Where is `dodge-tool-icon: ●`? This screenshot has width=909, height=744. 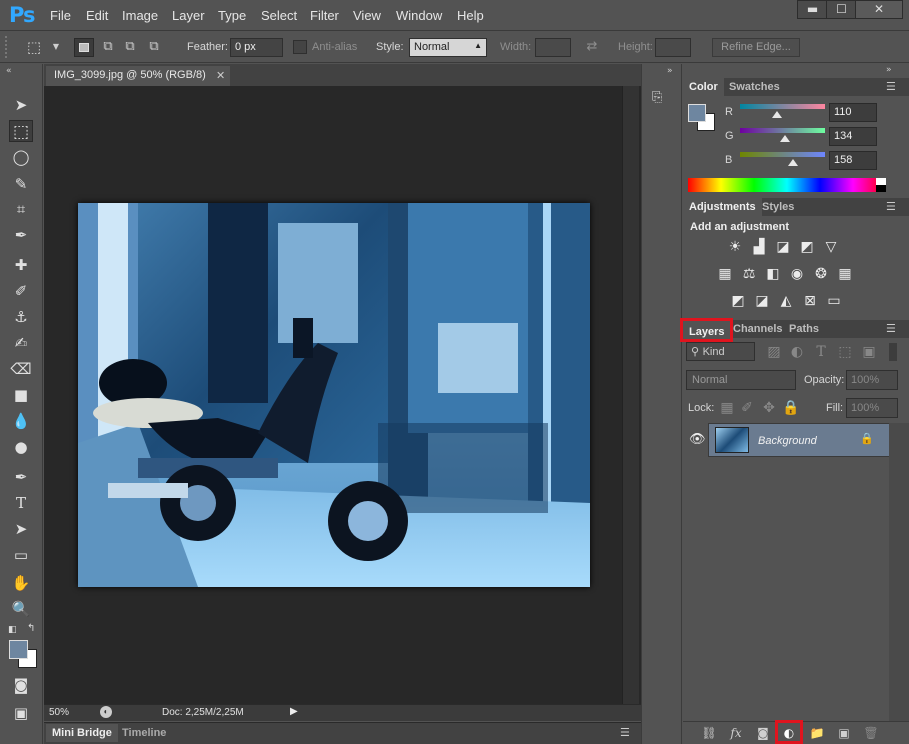 dodge-tool-icon: ● is located at coordinates (21, 447).